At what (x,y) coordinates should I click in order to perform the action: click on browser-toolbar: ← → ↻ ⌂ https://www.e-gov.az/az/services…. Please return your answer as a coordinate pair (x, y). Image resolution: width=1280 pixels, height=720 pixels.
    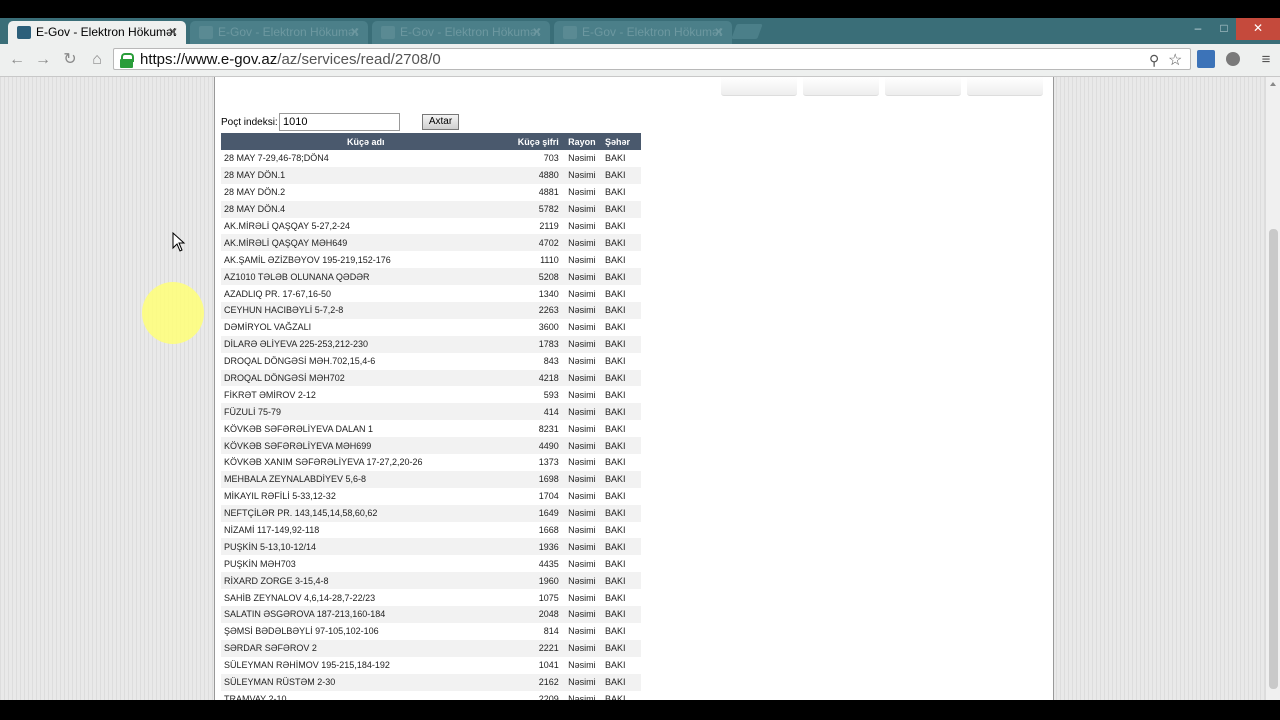
    Looking at the image, I should click on (640, 60).